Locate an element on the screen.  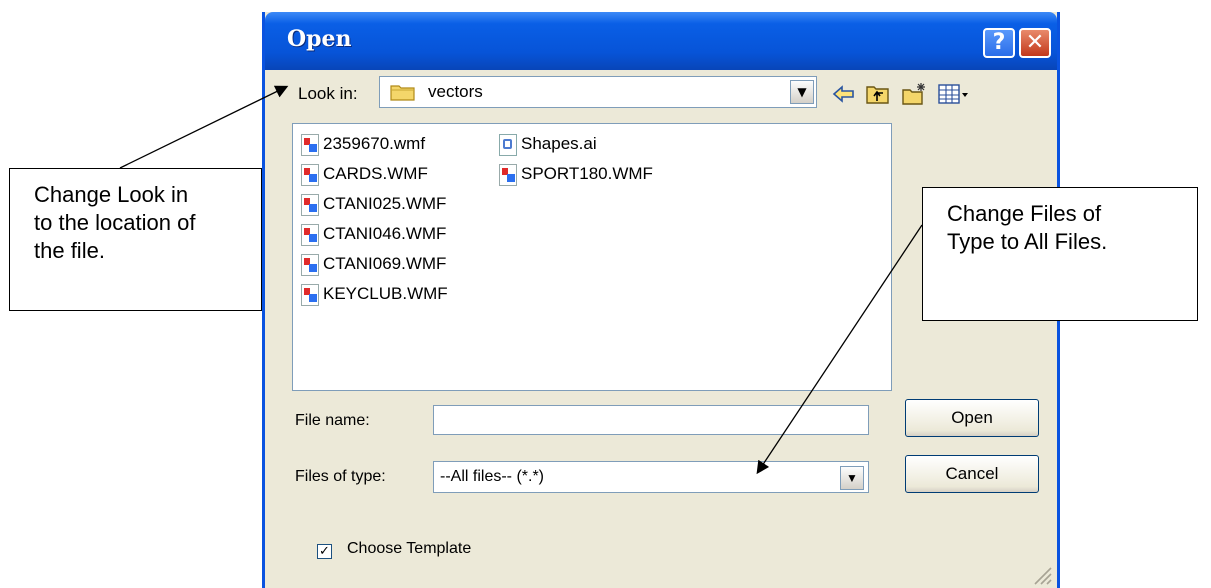
list-item: CTANI025.WMF is located at coordinates (373, 204).